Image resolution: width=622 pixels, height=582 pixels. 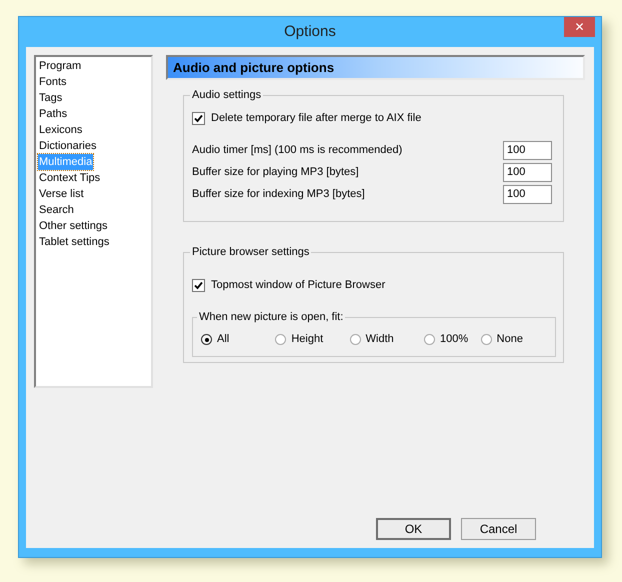 What do you see at coordinates (251, 252) in the screenshot?
I see `group-title: Picture browser settings` at bounding box center [251, 252].